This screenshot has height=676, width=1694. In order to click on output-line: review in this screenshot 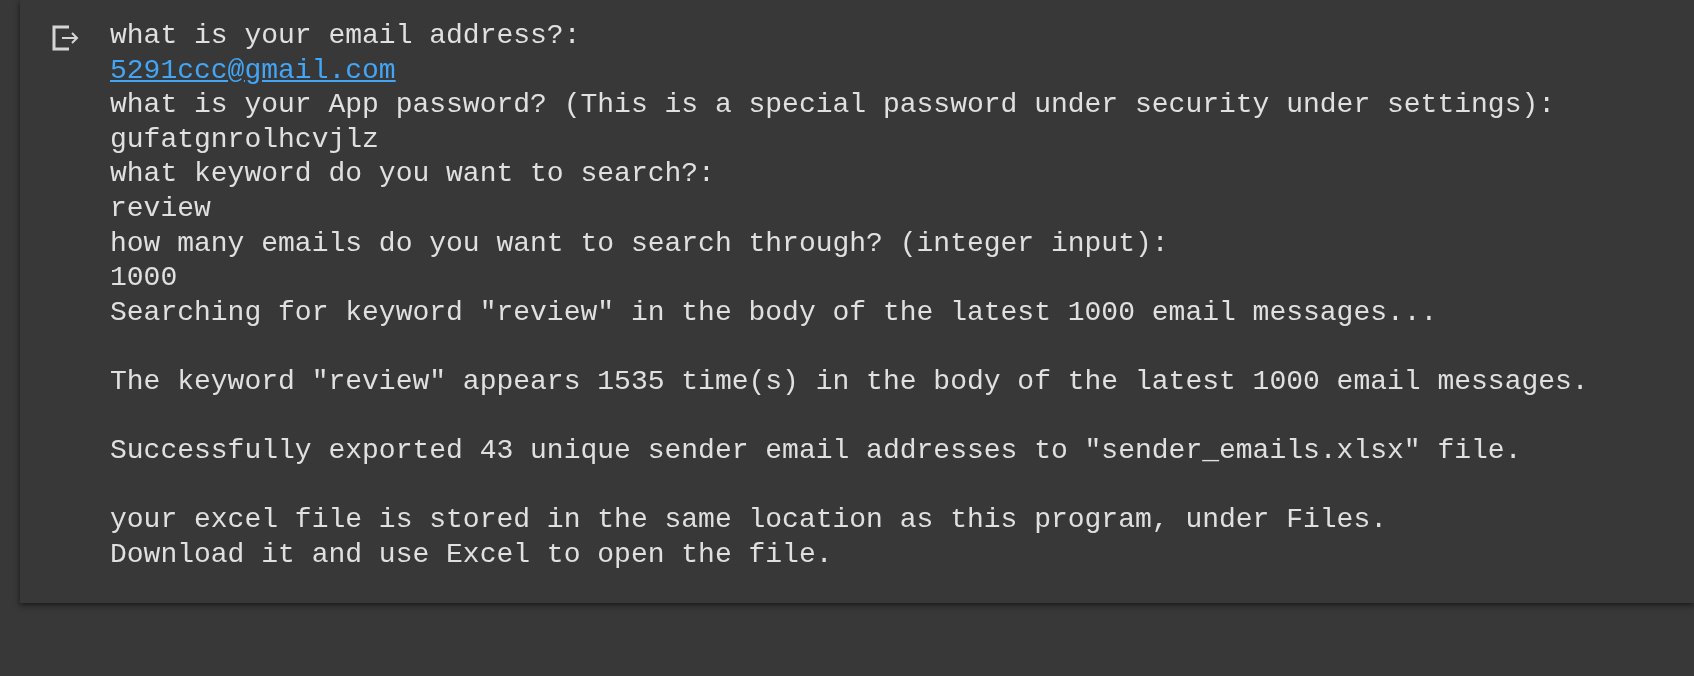, I will do `click(160, 208)`.